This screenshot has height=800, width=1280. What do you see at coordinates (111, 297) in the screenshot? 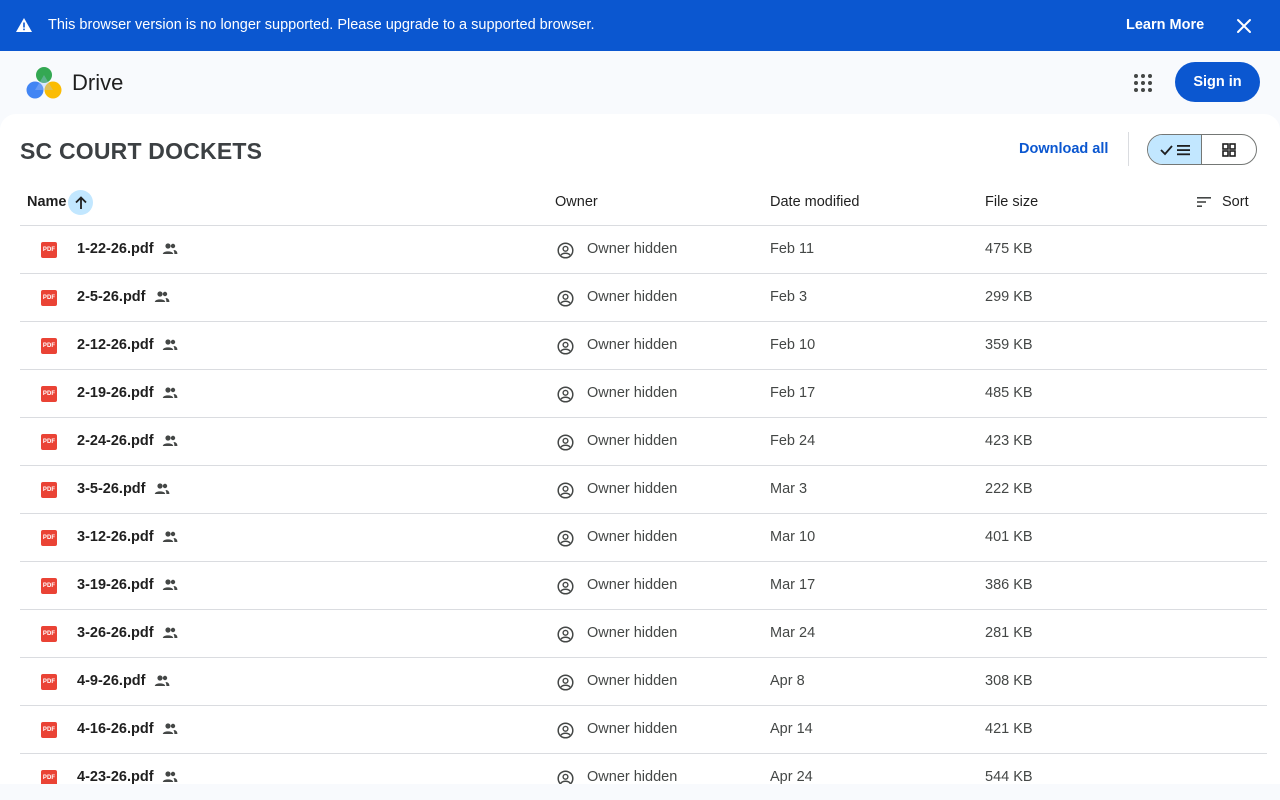
I see `file-name: 2-5-26.pdf` at bounding box center [111, 297].